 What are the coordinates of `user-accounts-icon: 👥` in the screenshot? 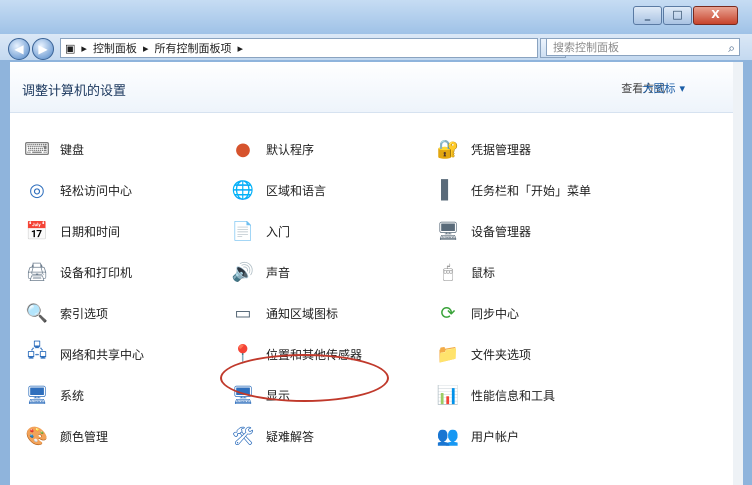 It's located at (448, 436).